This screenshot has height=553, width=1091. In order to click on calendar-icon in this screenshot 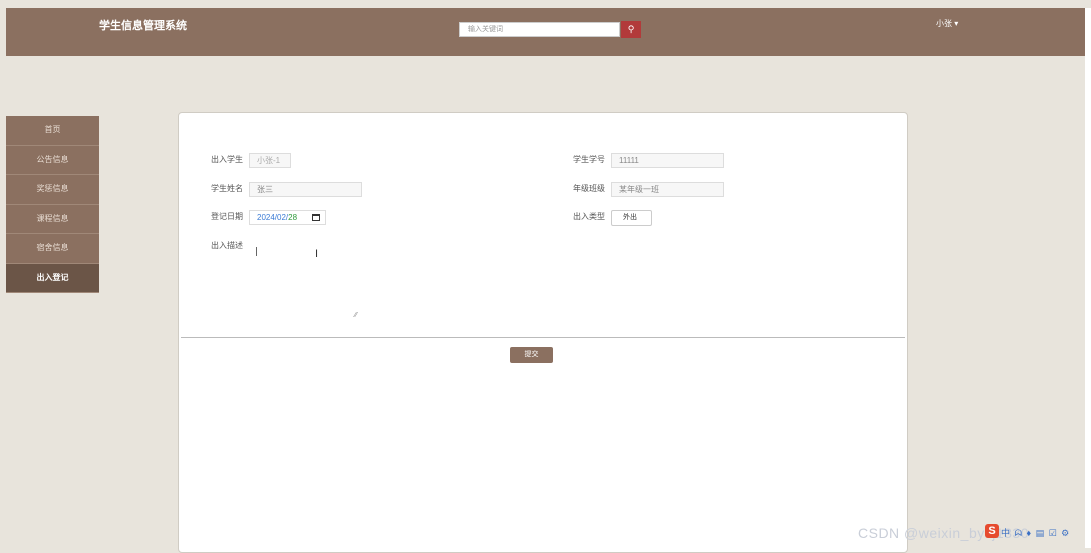, I will do `click(316, 217)`.